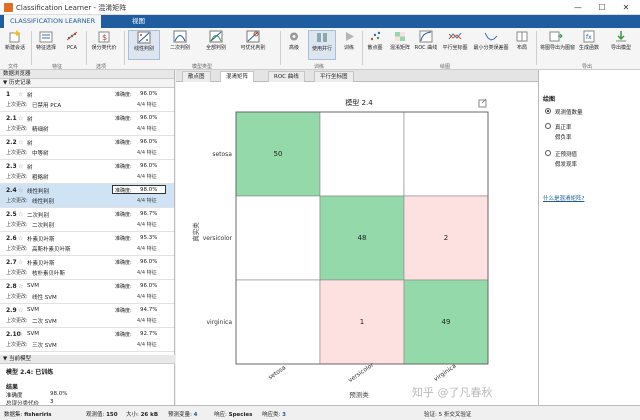 The height and width of the screenshot is (420, 640). I want to click on current-model-header: ▼ 当前模型, so click(87, 359).